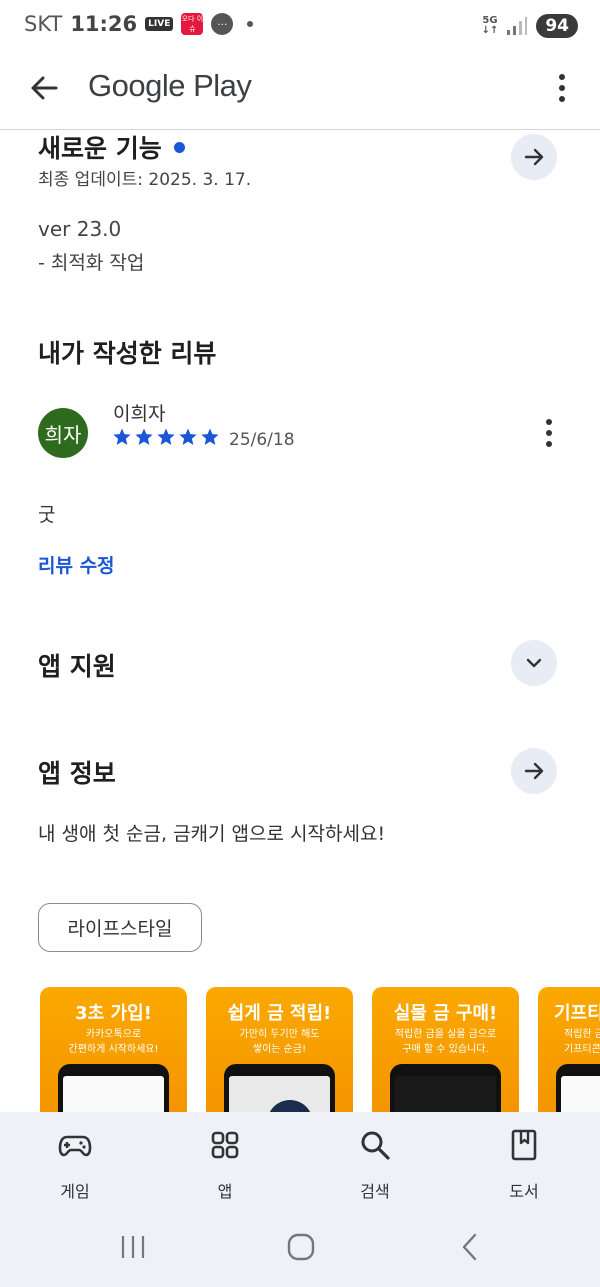 This screenshot has width=600, height=1287. What do you see at coordinates (549, 433) in the screenshot?
I see `review-more-options-icon` at bounding box center [549, 433].